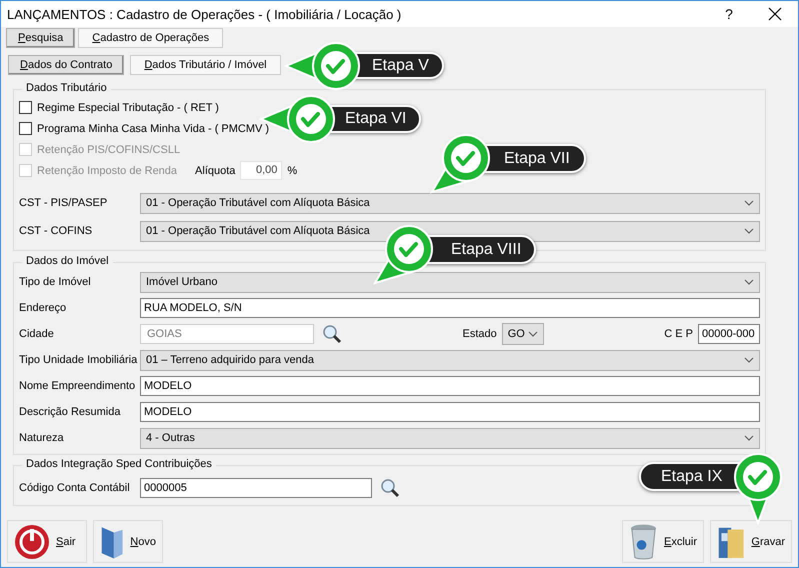 This screenshot has width=799, height=568. What do you see at coordinates (108, 150) in the screenshot?
I see `checkbox-label: Retenção PIS/COFINS/CSLL` at bounding box center [108, 150].